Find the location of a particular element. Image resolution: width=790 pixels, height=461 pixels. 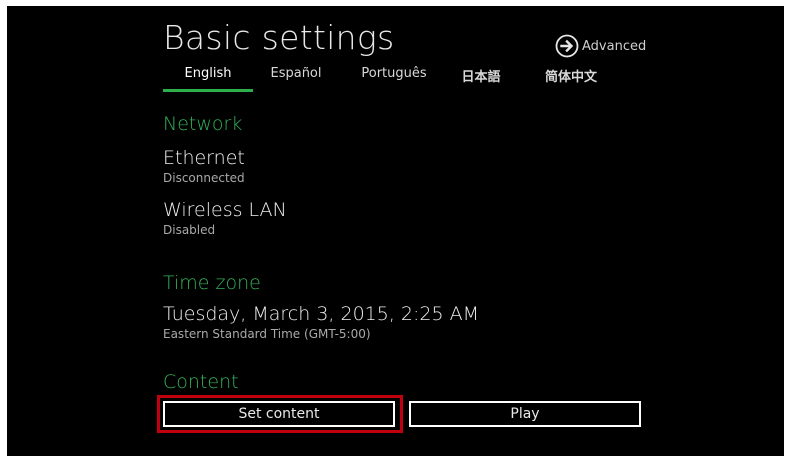

tab-english: English is located at coordinates (208, 73).